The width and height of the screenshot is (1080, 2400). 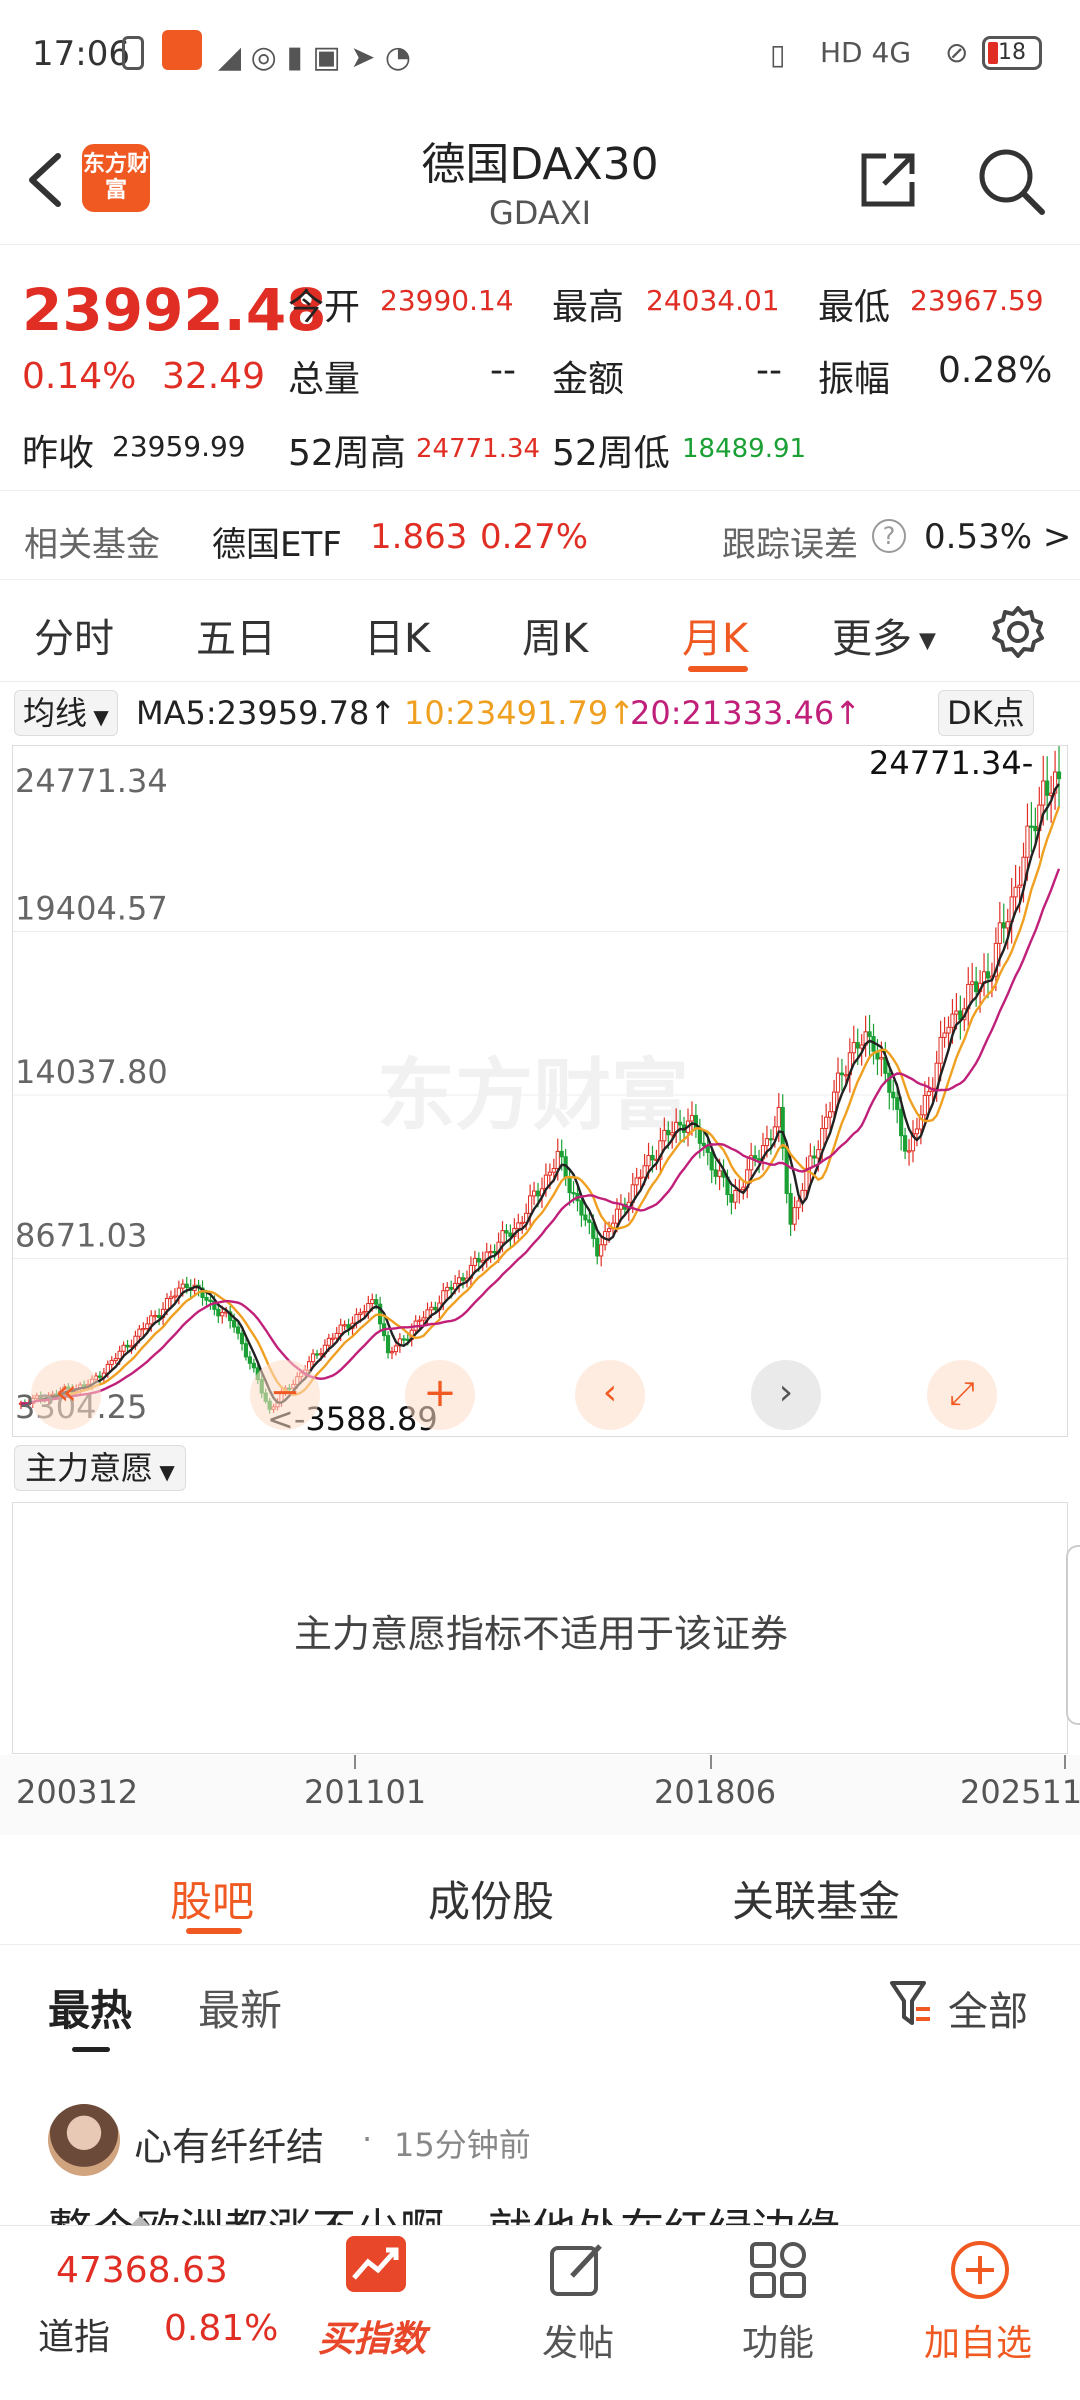 I want to click on post-button: 发帖, so click(x=578, y=2340).